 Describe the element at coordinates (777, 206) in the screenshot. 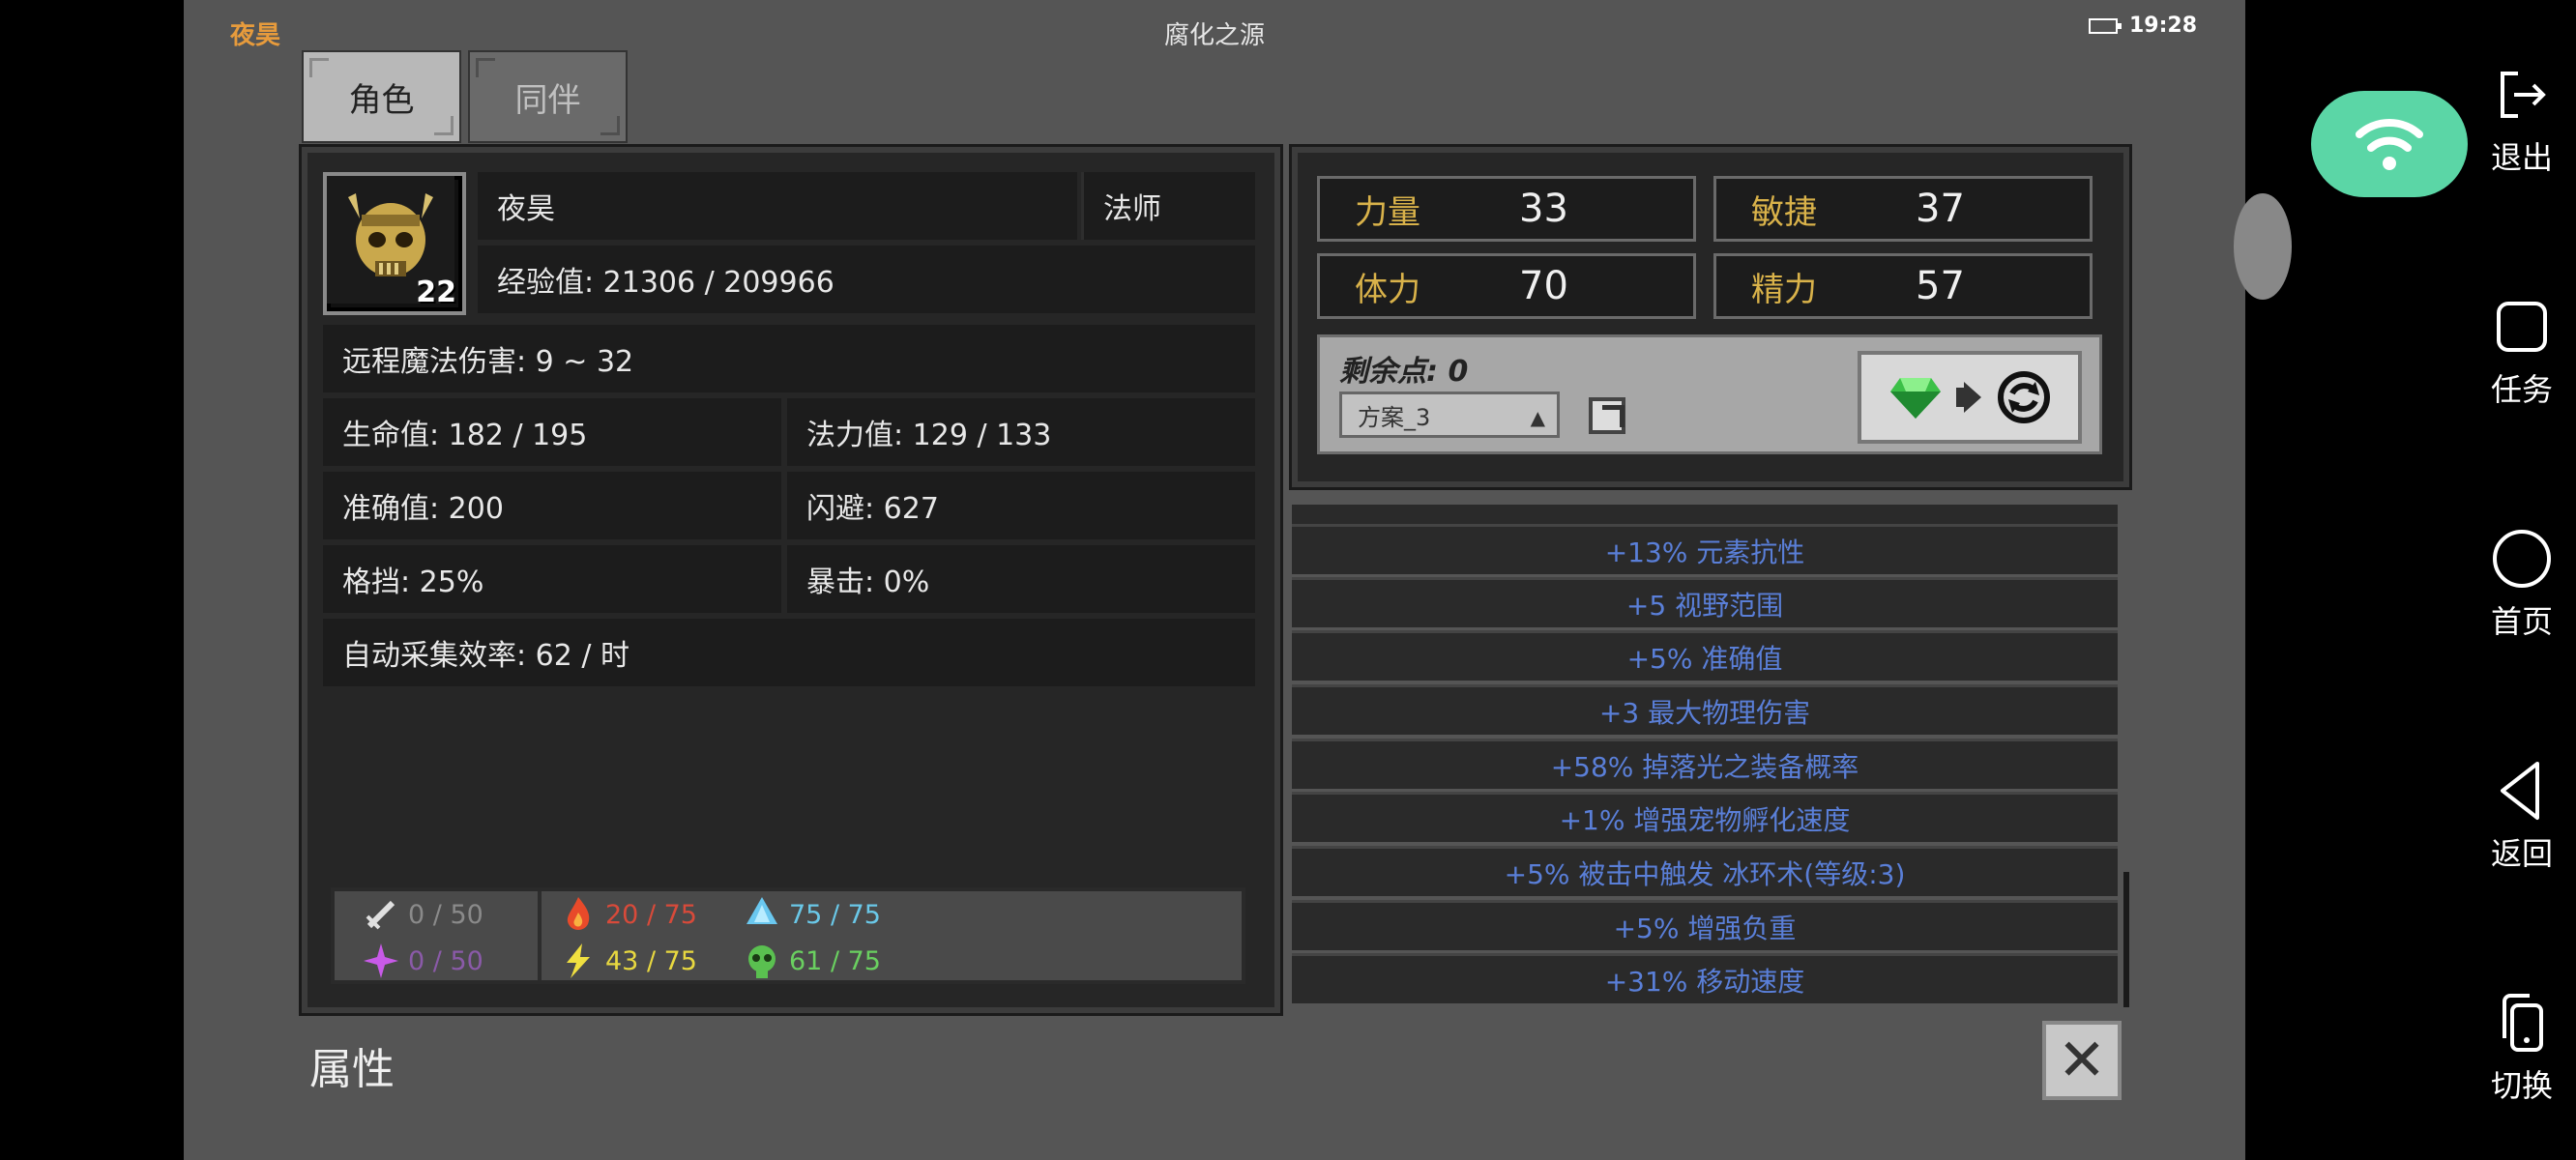

I see `character-name: 夜昊` at that location.